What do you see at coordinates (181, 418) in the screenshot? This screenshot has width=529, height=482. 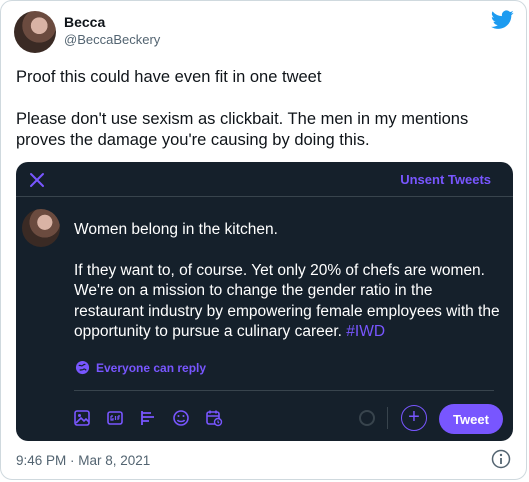 I see `emoji-icon` at bounding box center [181, 418].